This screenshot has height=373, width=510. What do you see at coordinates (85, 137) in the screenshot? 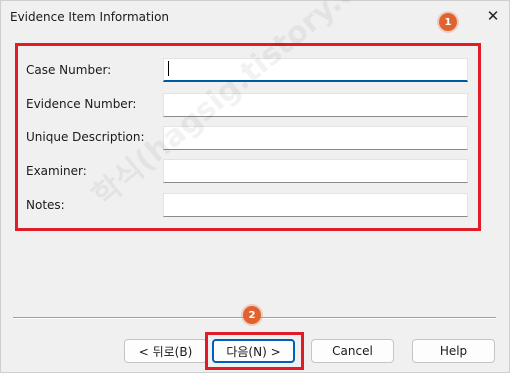
I see `unique-description-label: Unique Description:` at bounding box center [85, 137].